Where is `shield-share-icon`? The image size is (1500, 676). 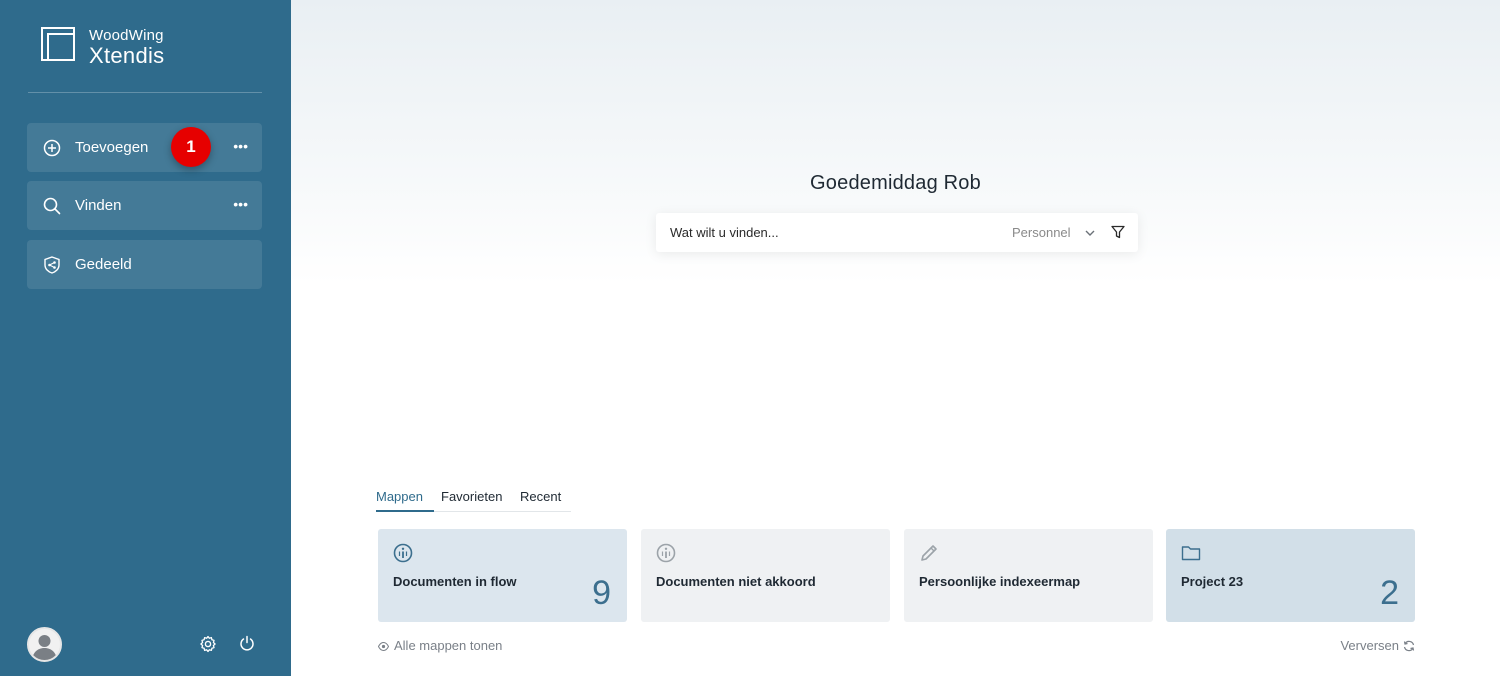
shield-share-icon is located at coordinates (52, 264).